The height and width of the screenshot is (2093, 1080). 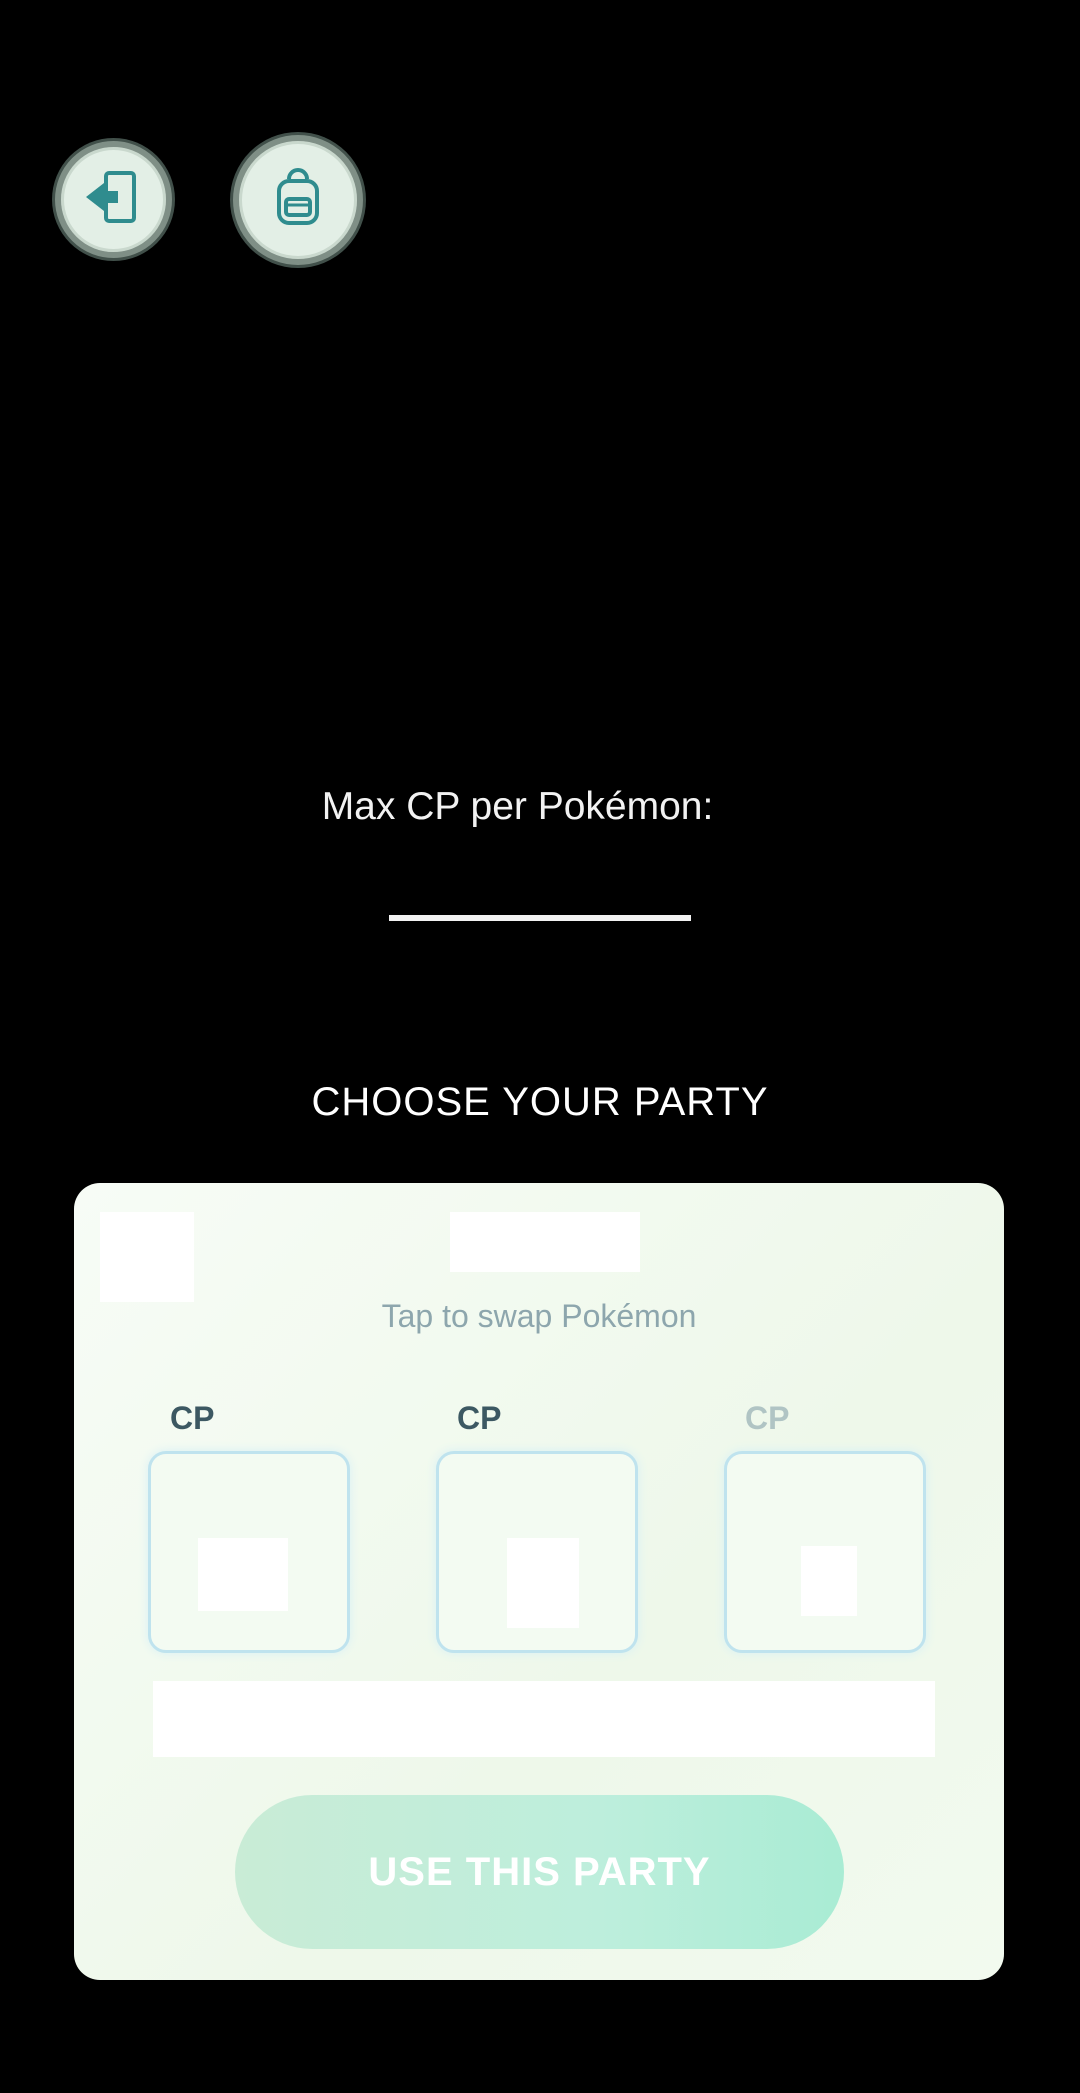 What do you see at coordinates (767, 1418) in the screenshot?
I see `slot-3-cp-label: CP` at bounding box center [767, 1418].